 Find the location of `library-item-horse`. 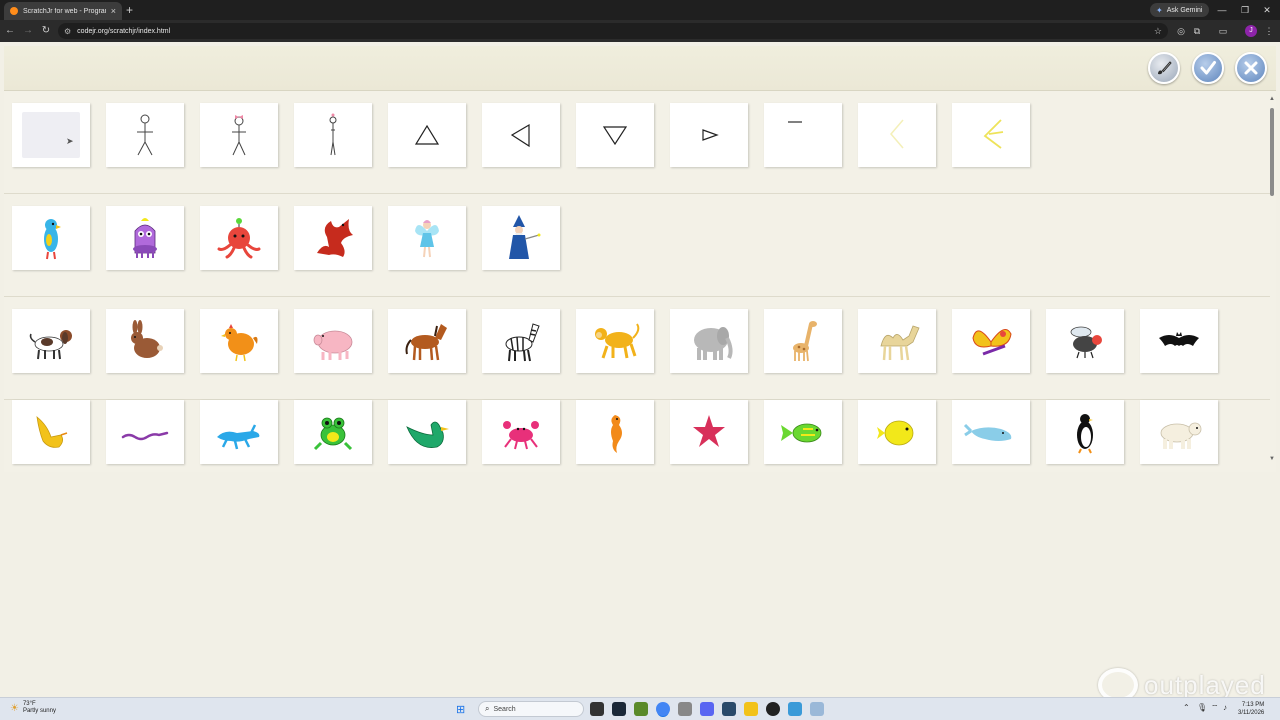

library-item-horse is located at coordinates (427, 341).